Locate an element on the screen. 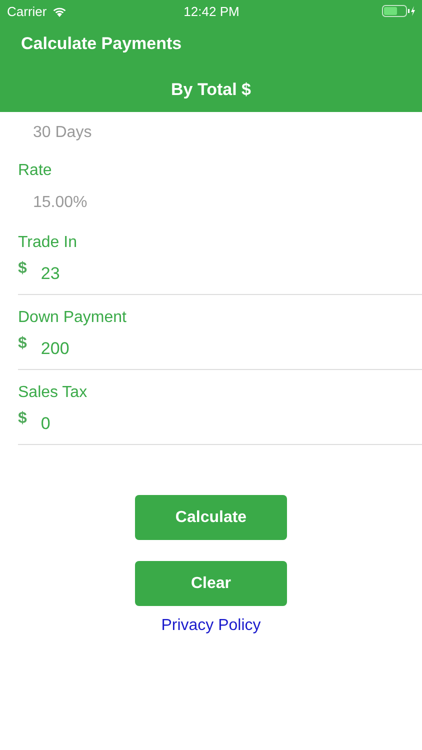 Image resolution: width=422 pixels, height=750 pixels. field-label: Down Payment is located at coordinates (73, 318).